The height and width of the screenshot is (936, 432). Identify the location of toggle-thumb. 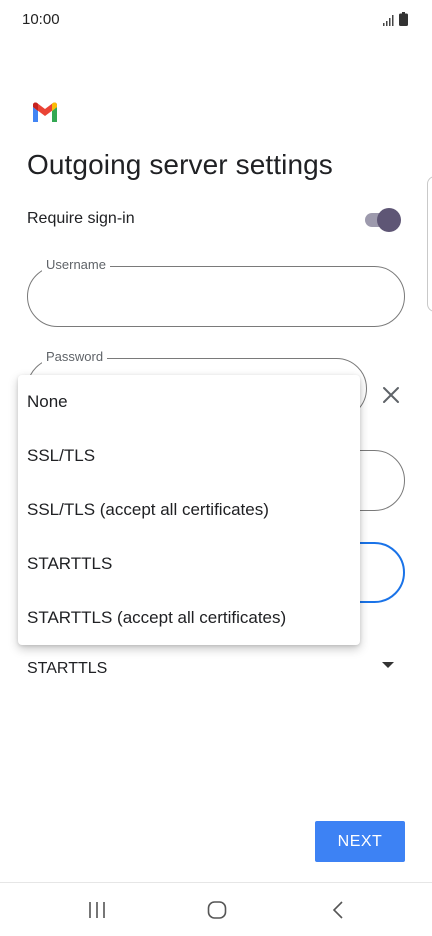
(389, 220).